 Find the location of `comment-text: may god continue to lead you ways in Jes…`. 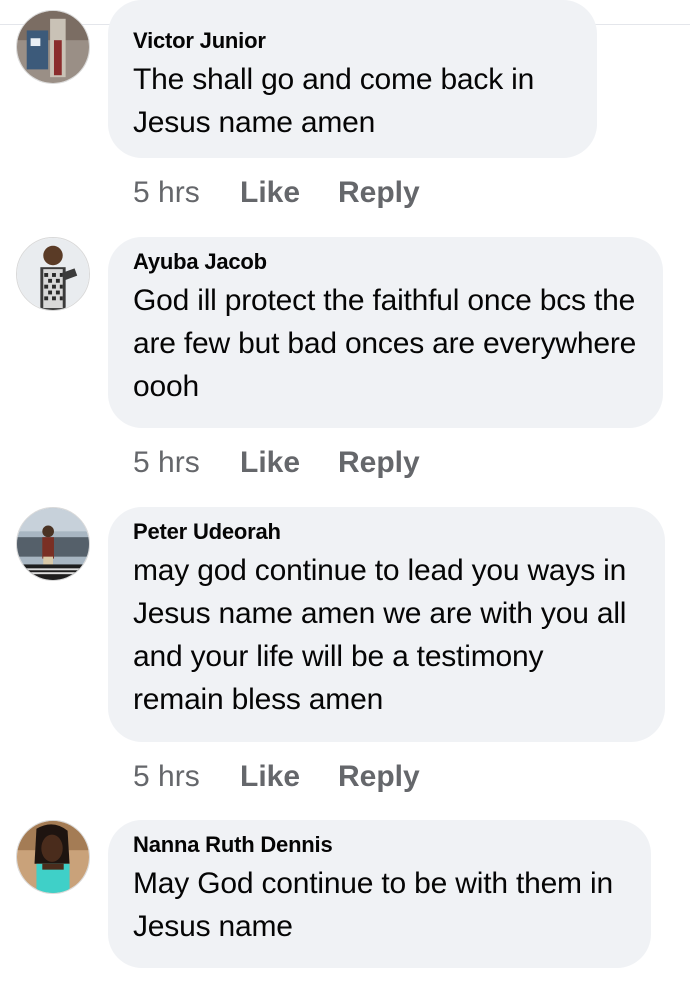

comment-text: may god continue to lead you ways in Jes… is located at coordinates (380, 635).